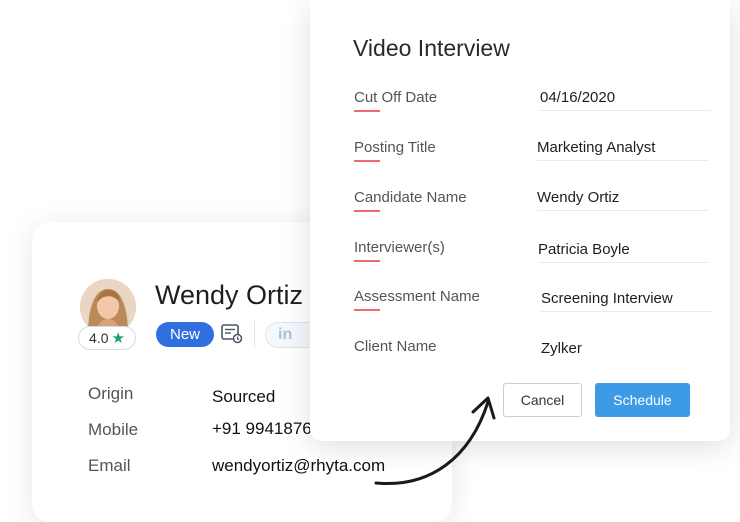  What do you see at coordinates (642, 400) in the screenshot?
I see `schedule-button: Schedule` at bounding box center [642, 400].